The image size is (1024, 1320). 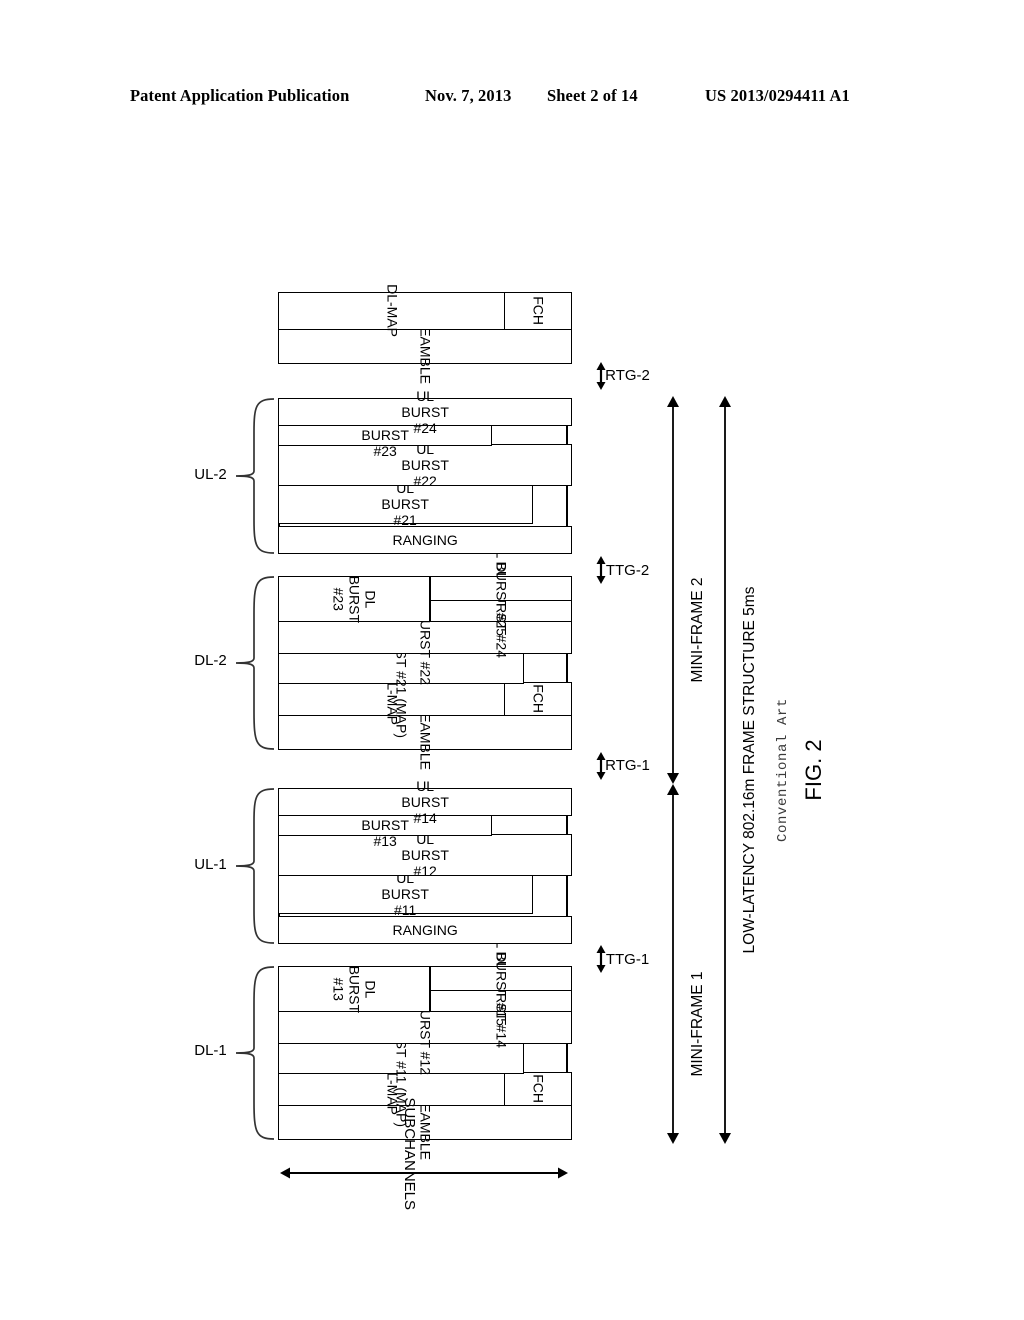 I want to click on subchannels-axis-arrow, so click(x=426, y=1173).